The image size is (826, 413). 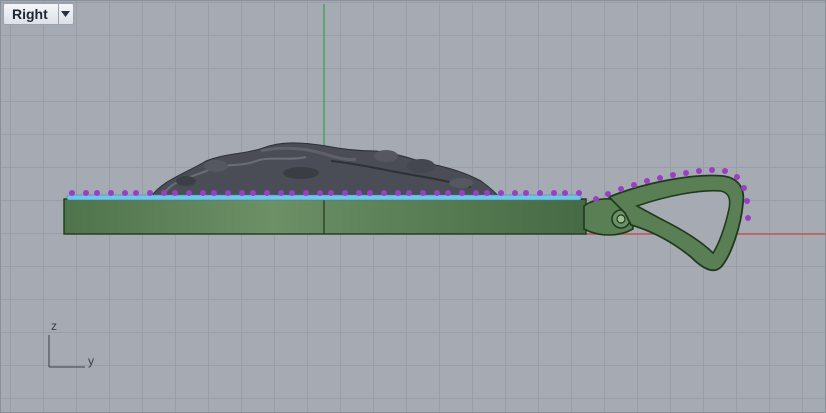 What do you see at coordinates (325, 170) in the screenshot?
I see `relief-sculpture` at bounding box center [325, 170].